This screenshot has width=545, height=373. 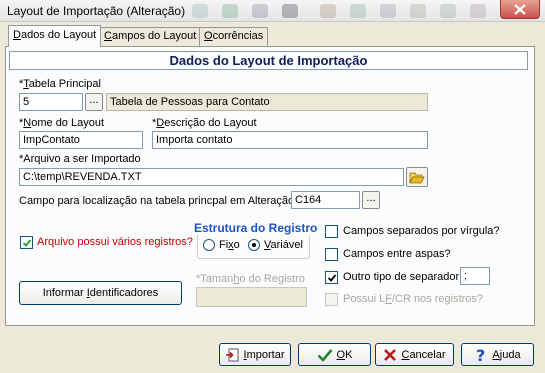 I want to click on descricao-layout-label: *Descrição do Layout, so click(x=204, y=123).